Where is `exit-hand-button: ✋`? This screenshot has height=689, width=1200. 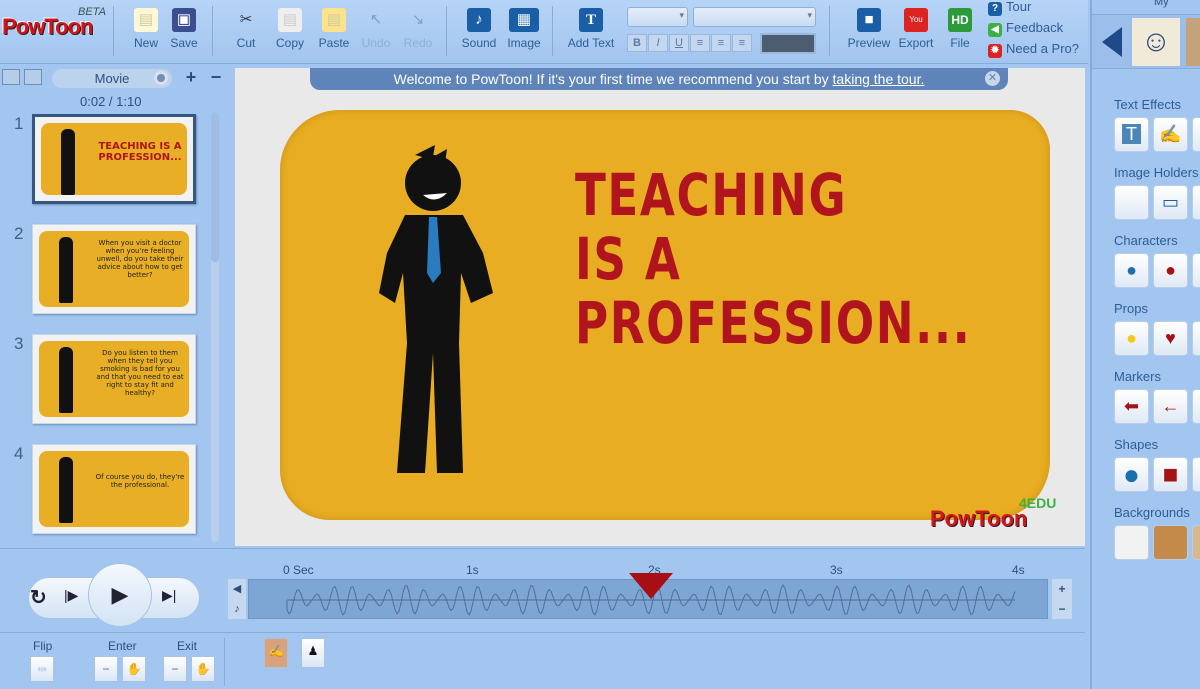
exit-hand-button: ✋ is located at coordinates (203, 669).